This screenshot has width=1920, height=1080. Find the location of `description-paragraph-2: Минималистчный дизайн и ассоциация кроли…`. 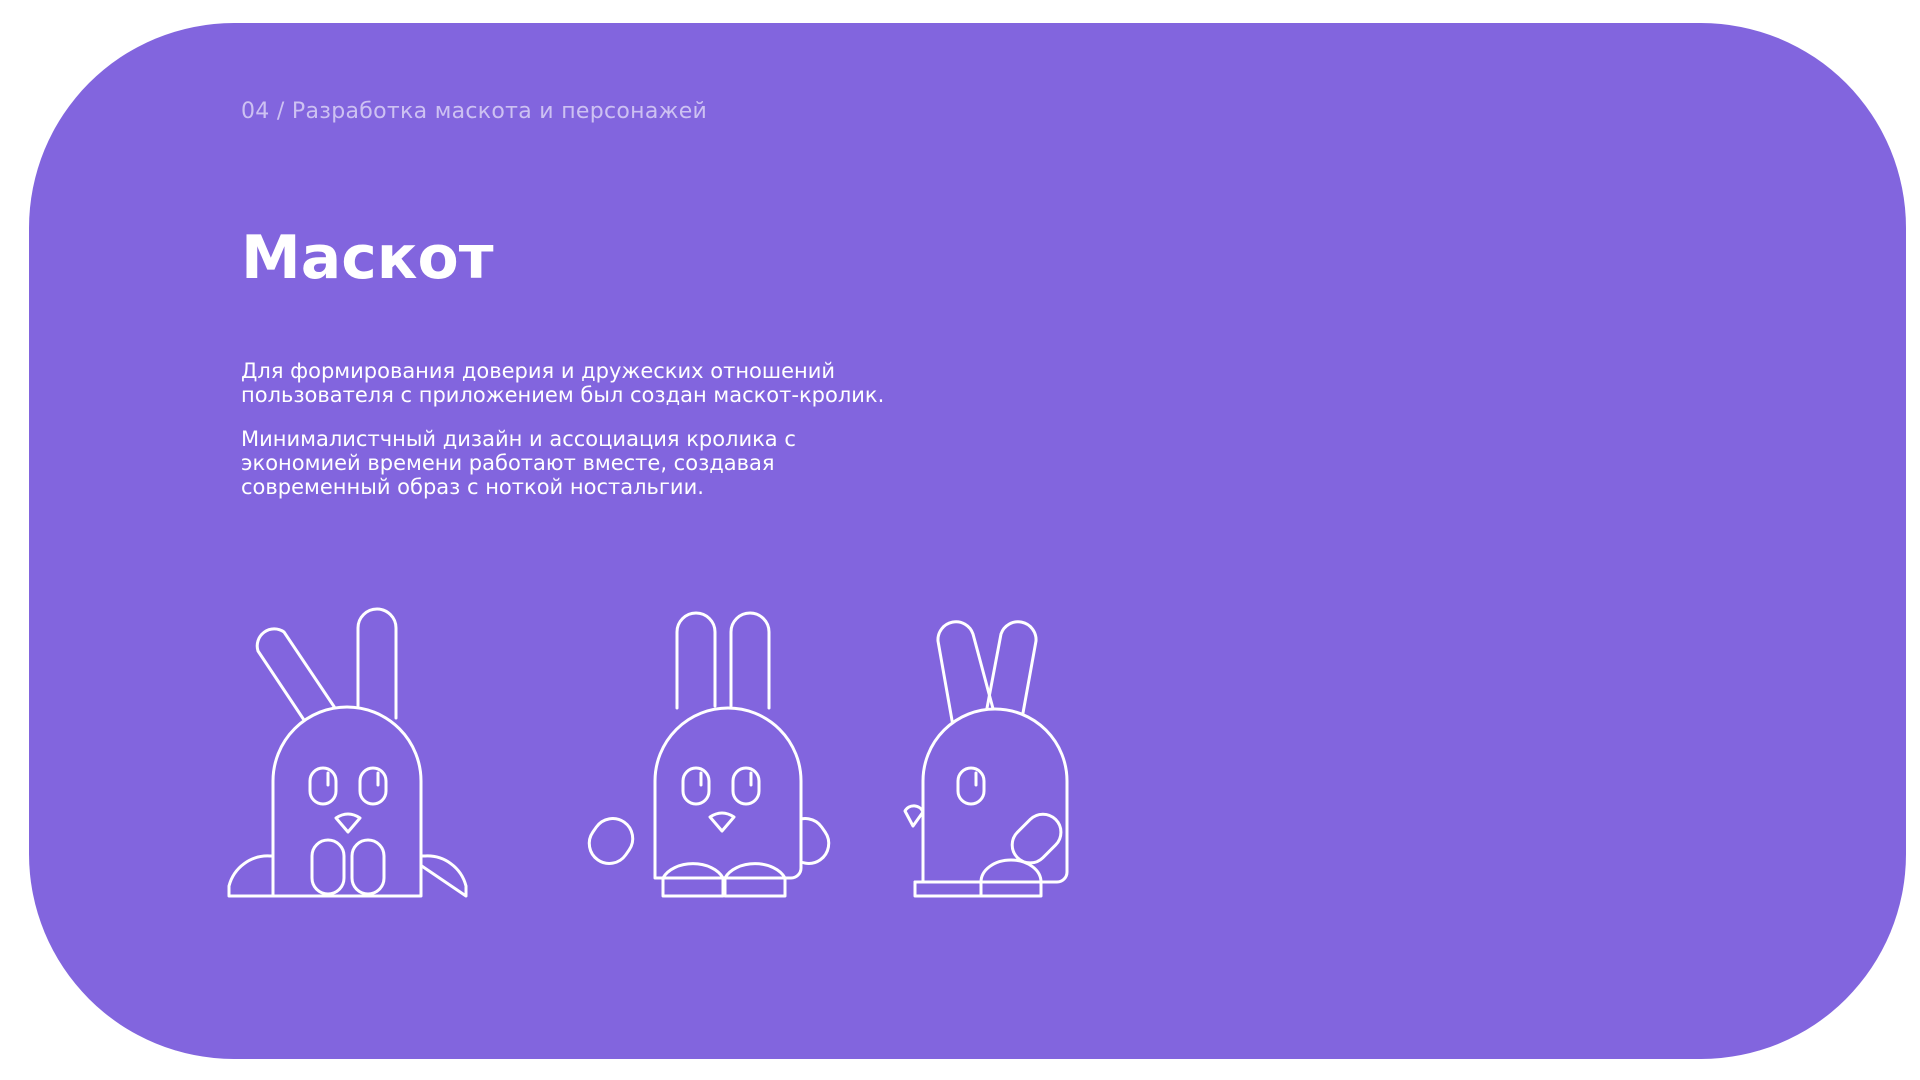

description-paragraph-2: Минималистчный дизайн и ассоциация кроли… is located at coordinates (621, 463).